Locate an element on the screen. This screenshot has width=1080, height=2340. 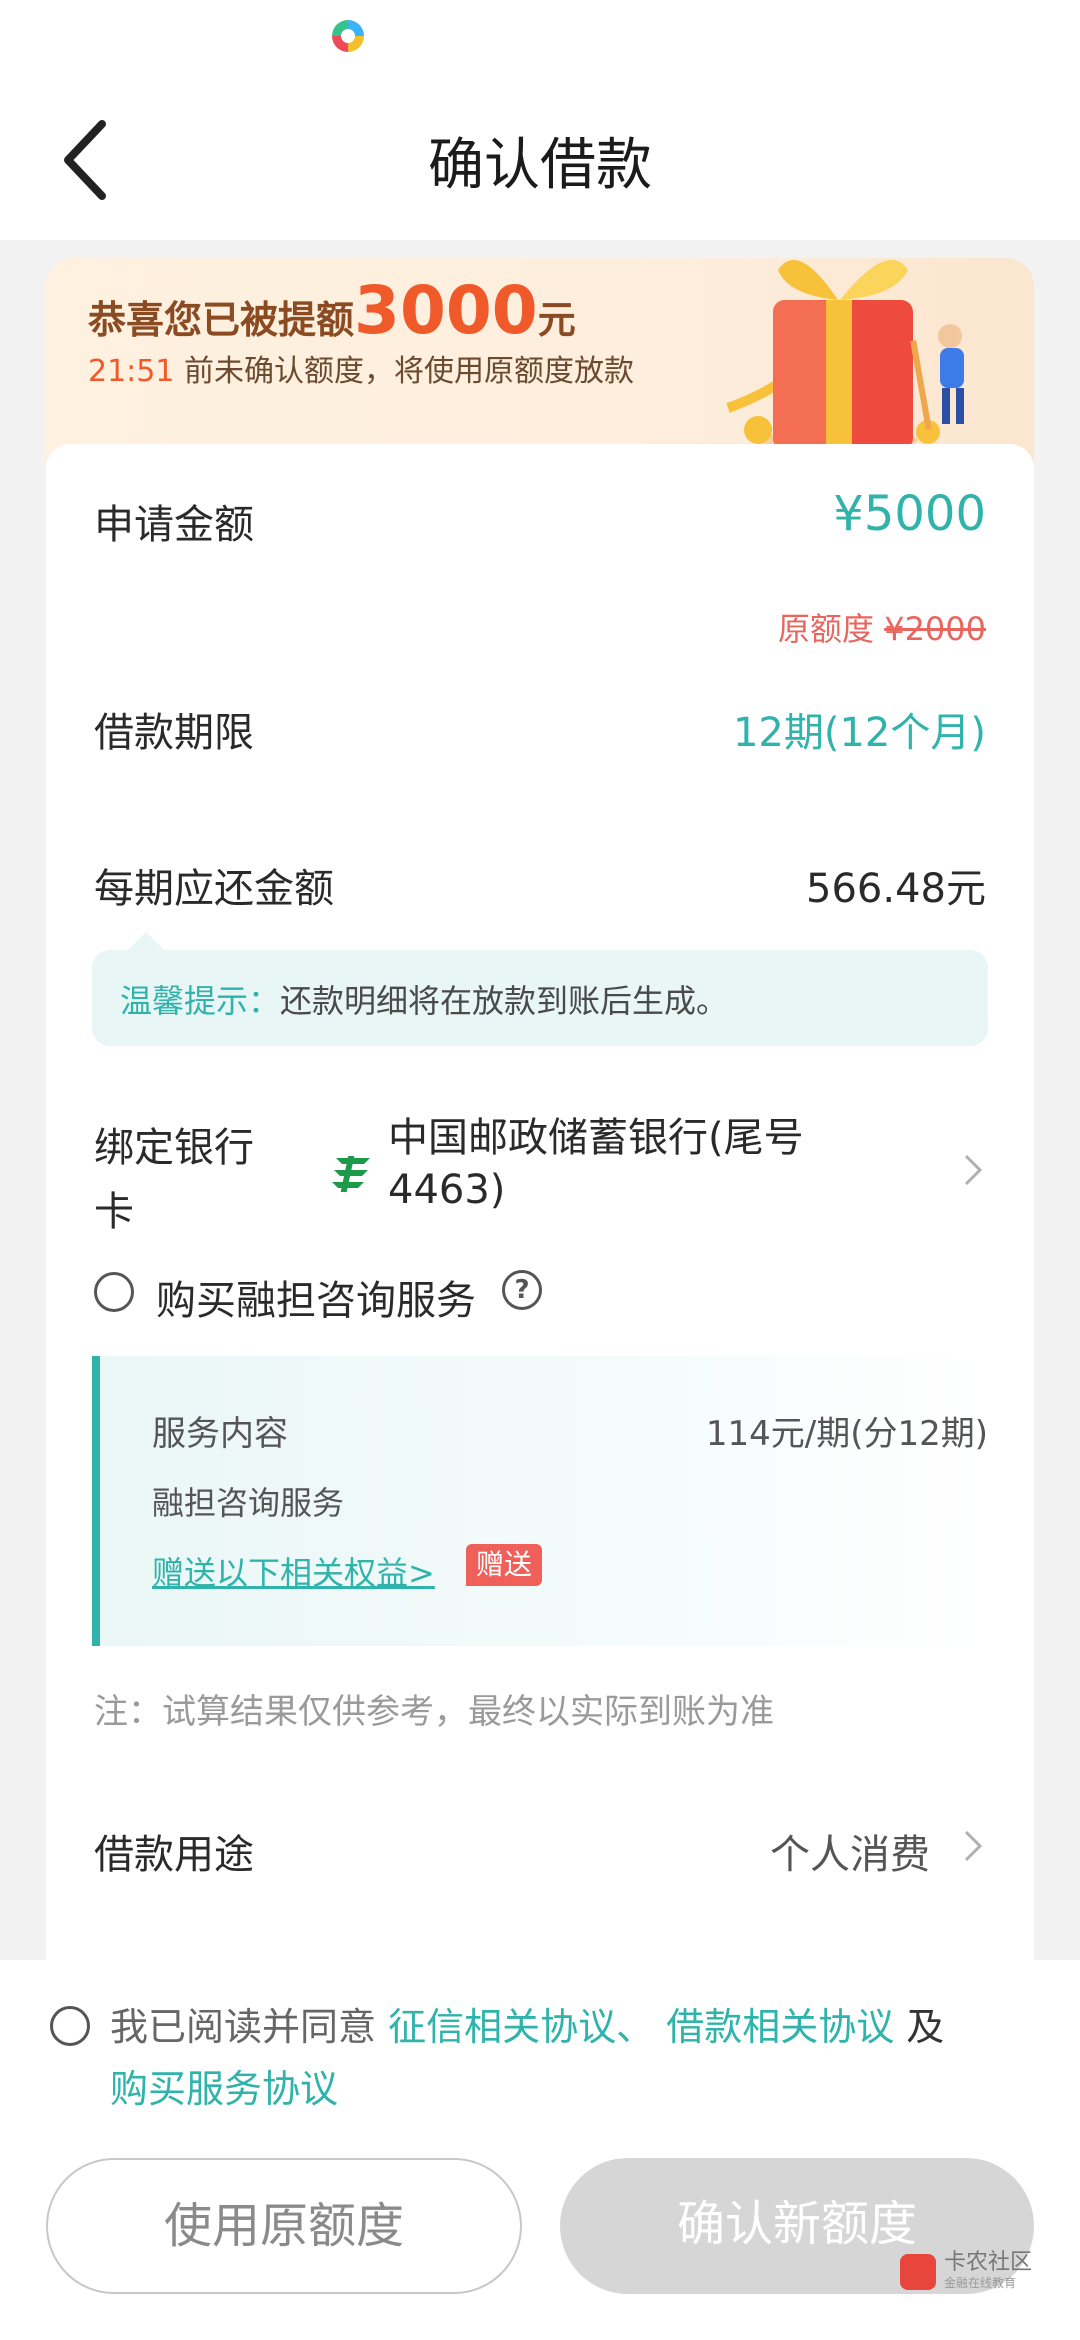
service-price: 114元/期(分12期) is located at coordinates (846, 1434).